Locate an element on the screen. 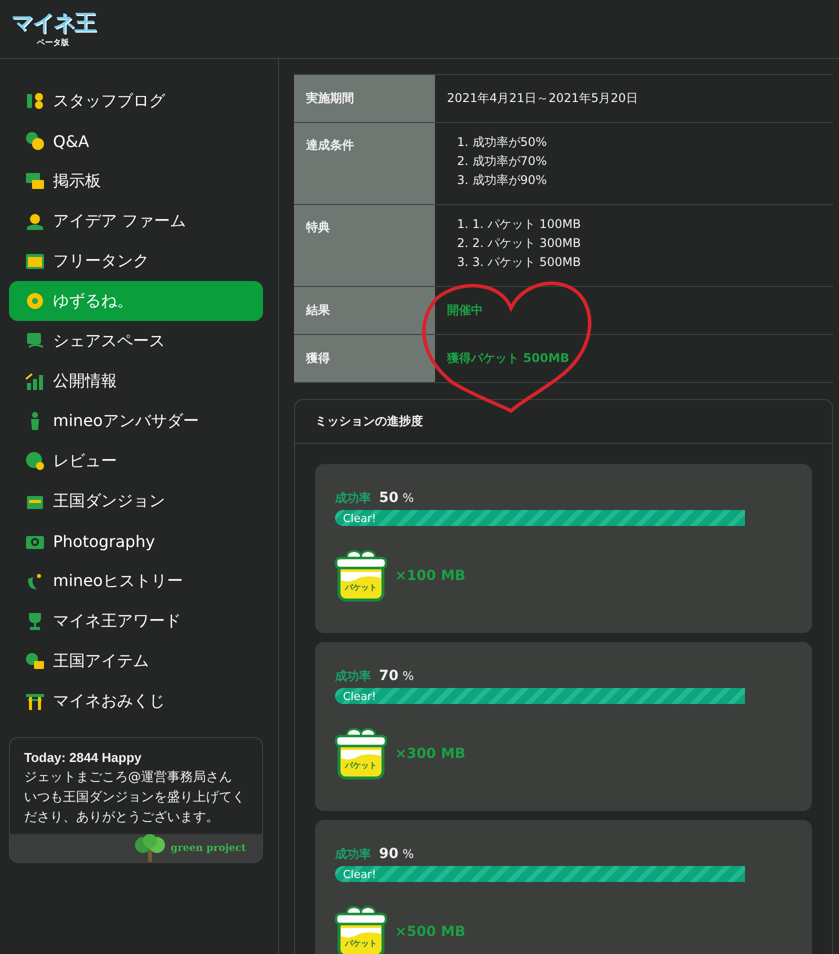 Image resolution: width=839 pixels, height=954 pixels. sidebar-item: マイネおみくじ is located at coordinates (136, 701).